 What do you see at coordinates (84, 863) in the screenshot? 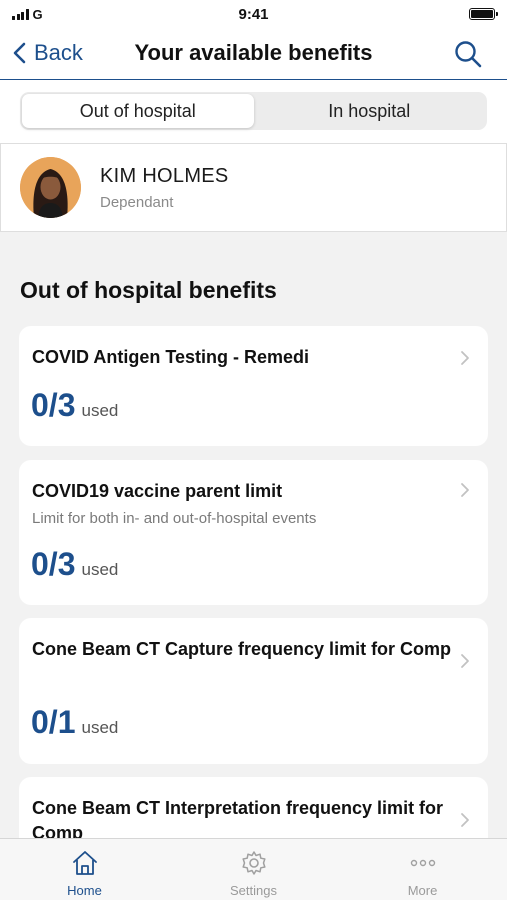
I see `home-icon` at bounding box center [84, 863].